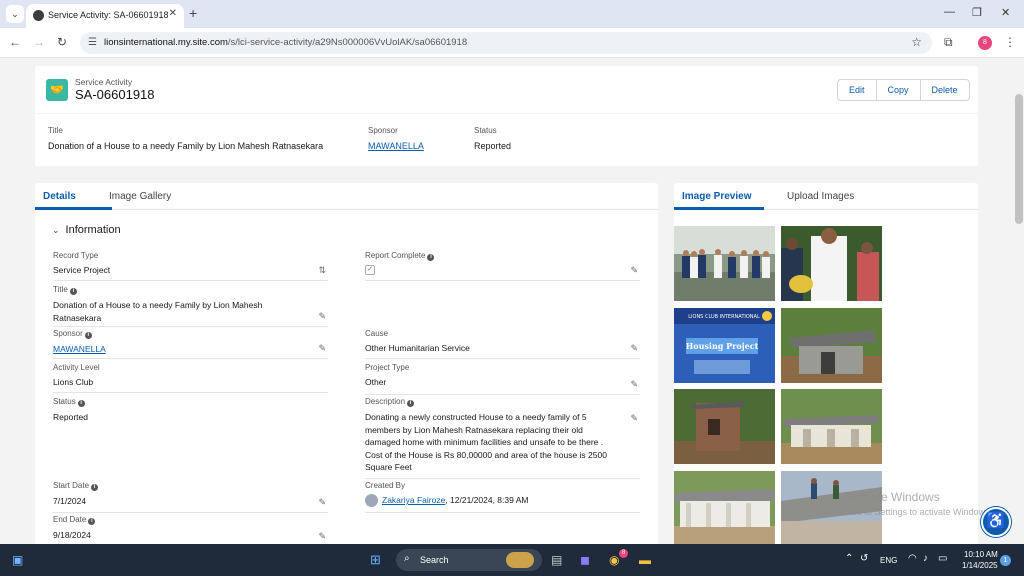 This screenshot has width=1024, height=576. What do you see at coordinates (502, 344) in the screenshot?
I see `field-cause: Cause Other Humanitarian Service ✎` at bounding box center [502, 344].